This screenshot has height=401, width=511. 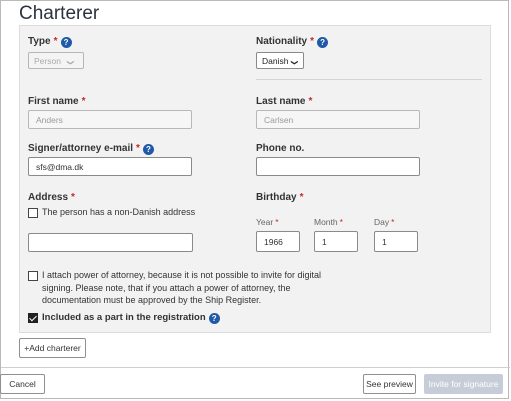 I want to click on phone-label: Phone no., so click(x=280, y=148).